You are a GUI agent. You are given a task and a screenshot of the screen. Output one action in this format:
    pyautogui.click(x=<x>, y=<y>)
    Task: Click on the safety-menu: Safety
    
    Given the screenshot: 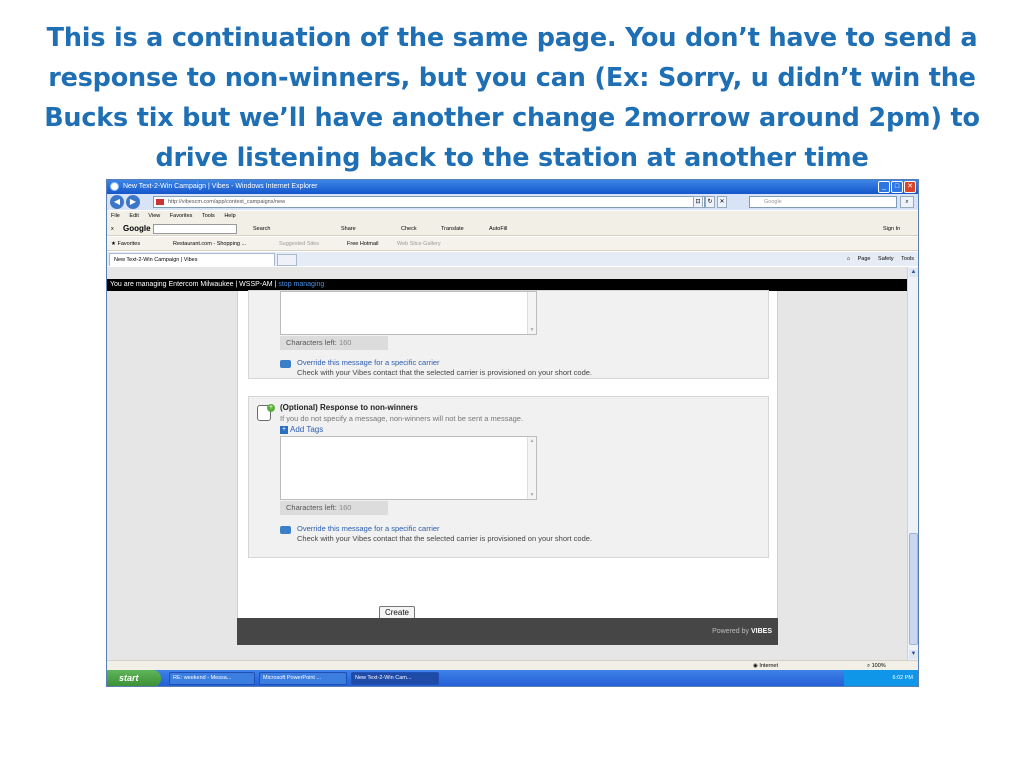 What is the action you would take?
    pyautogui.click(x=886, y=259)
    